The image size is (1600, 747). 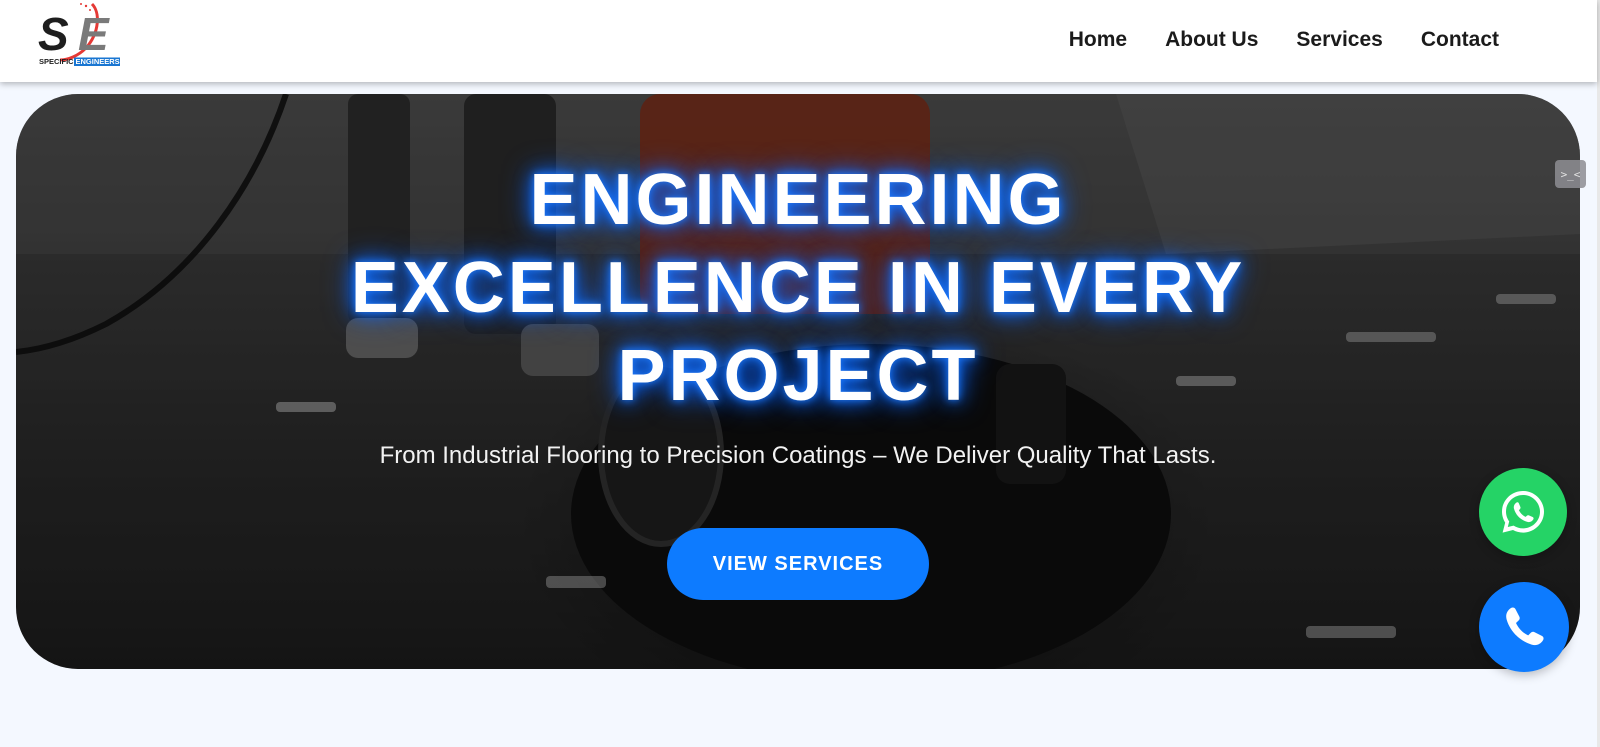 I want to click on site-logo: S E SPECIFIC ENGINEERS, so click(x=79, y=35).